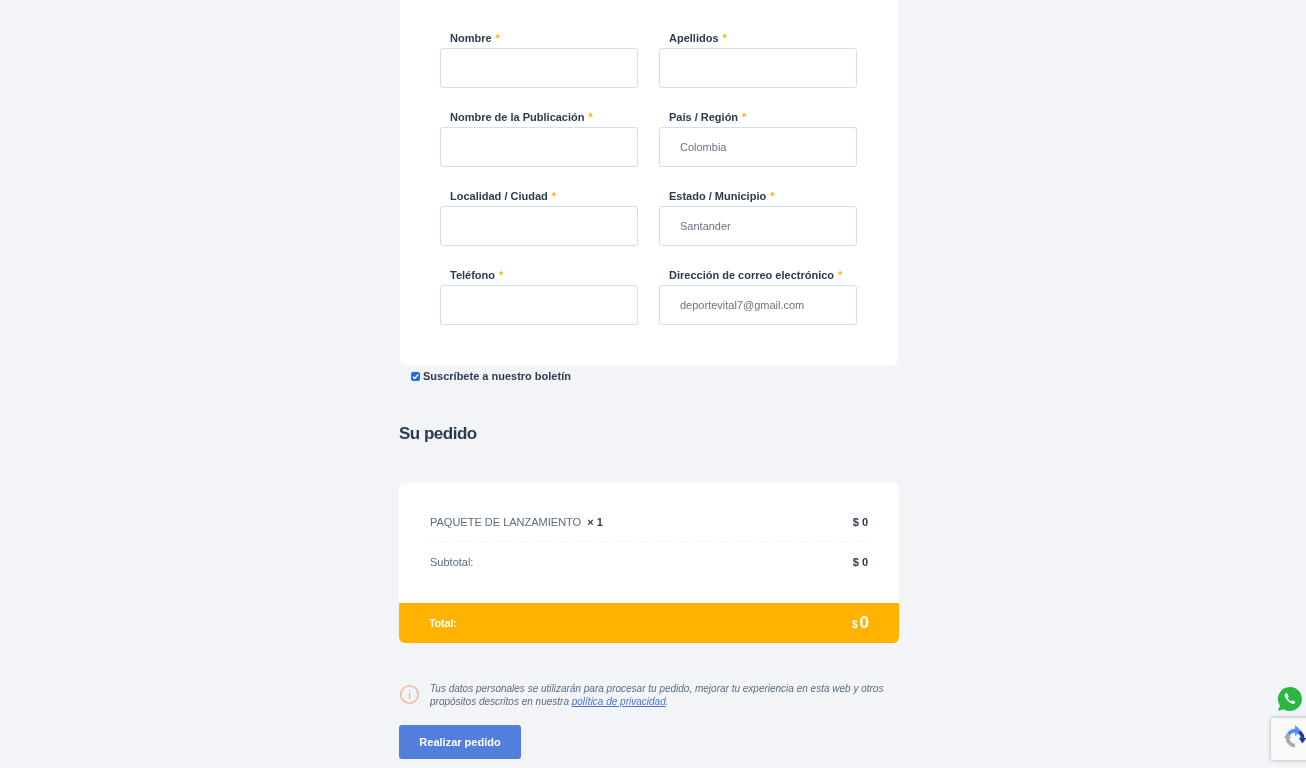 Image resolution: width=1306 pixels, height=768 pixels. I want to click on field-label: Estado / Municipio *, so click(721, 196).